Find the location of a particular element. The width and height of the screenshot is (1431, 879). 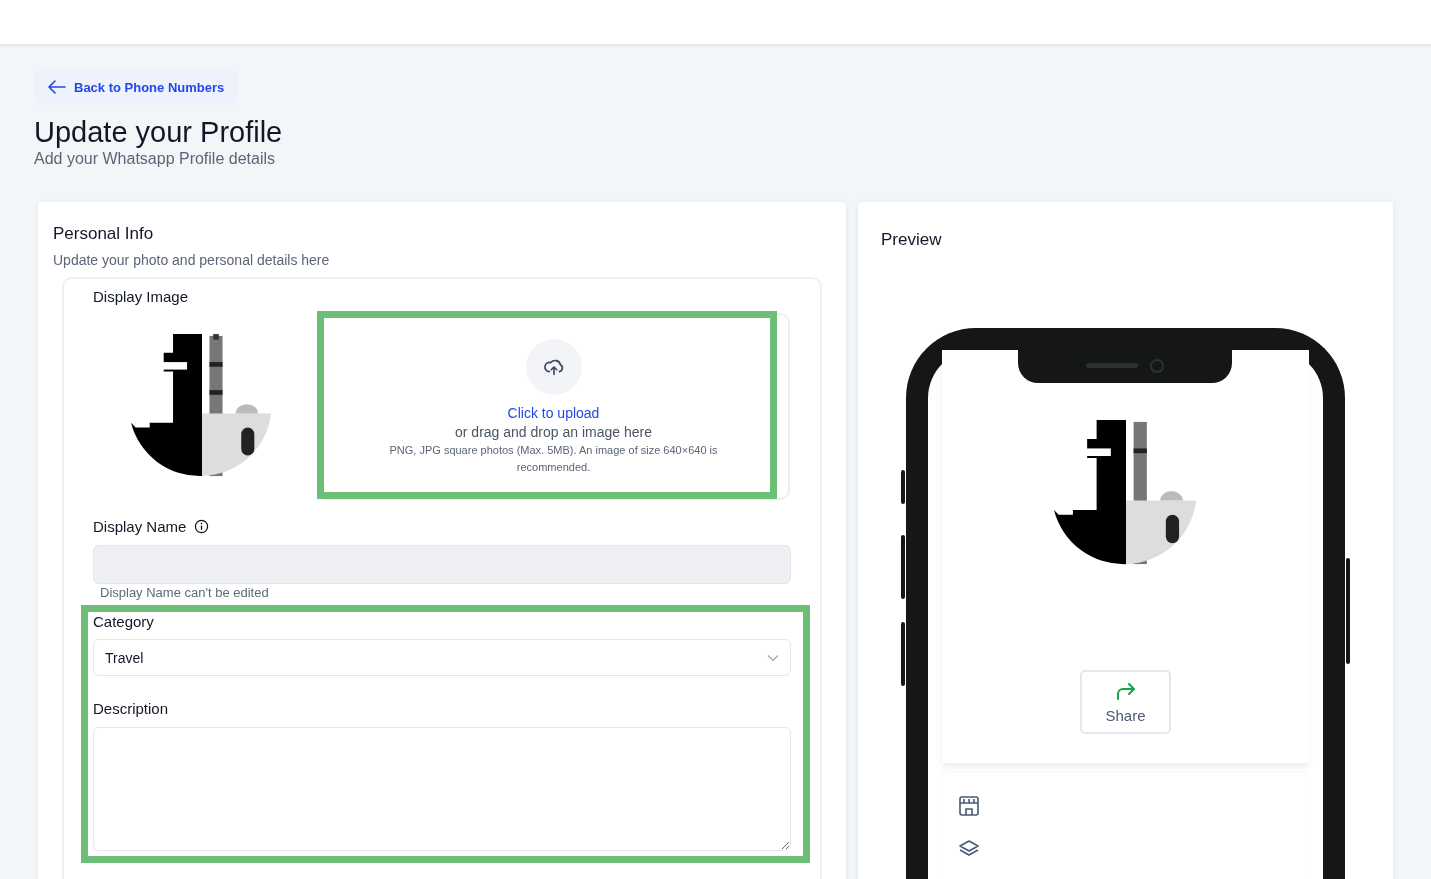

info-icon is located at coordinates (202, 526).